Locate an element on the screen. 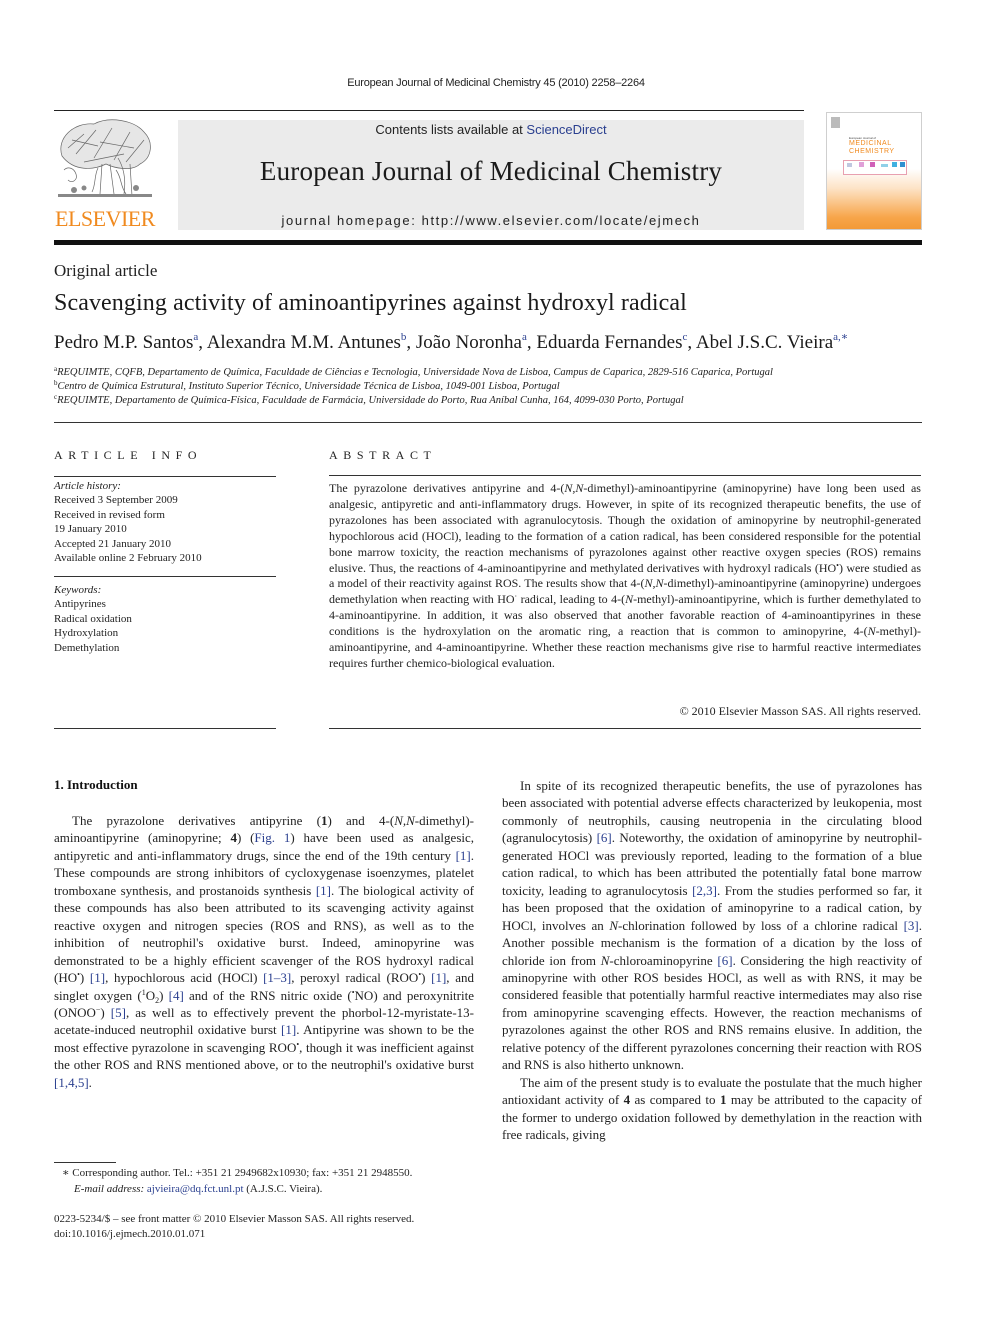  text-run: O is located at coordinates (150, 995).